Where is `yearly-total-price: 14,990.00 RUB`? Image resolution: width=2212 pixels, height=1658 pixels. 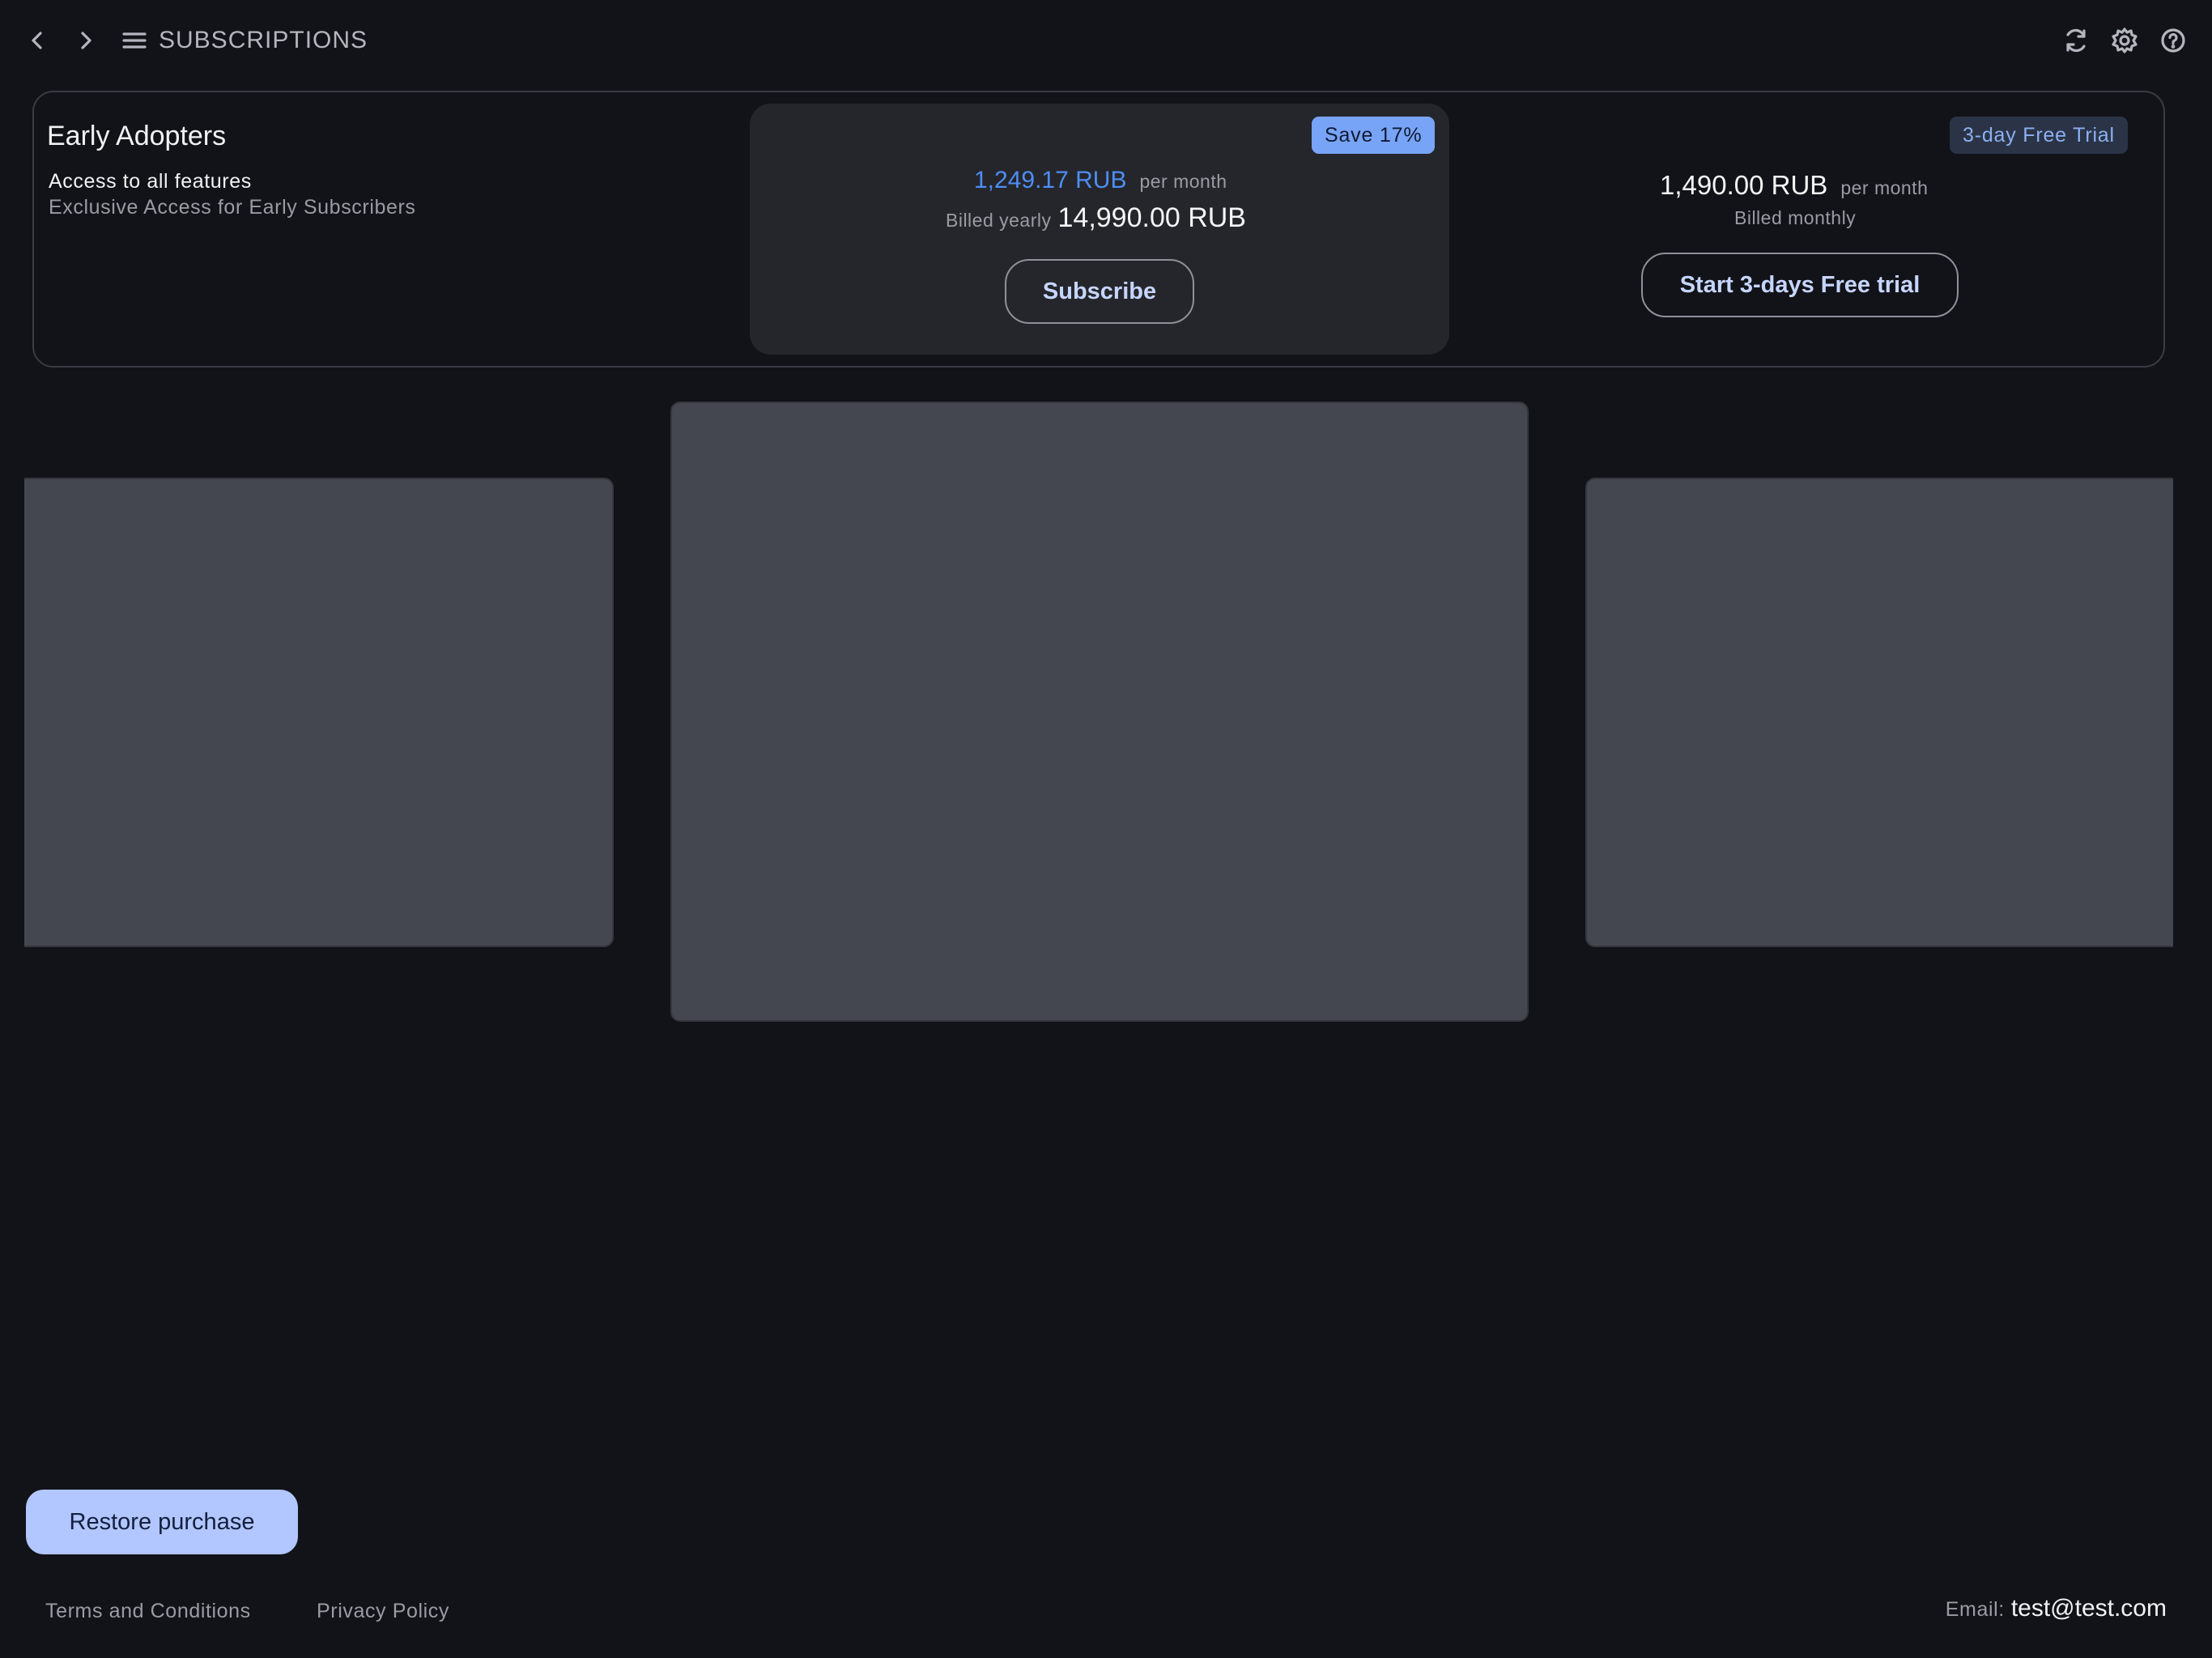
yearly-total-price: 14,990.00 RUB is located at coordinates (1152, 217).